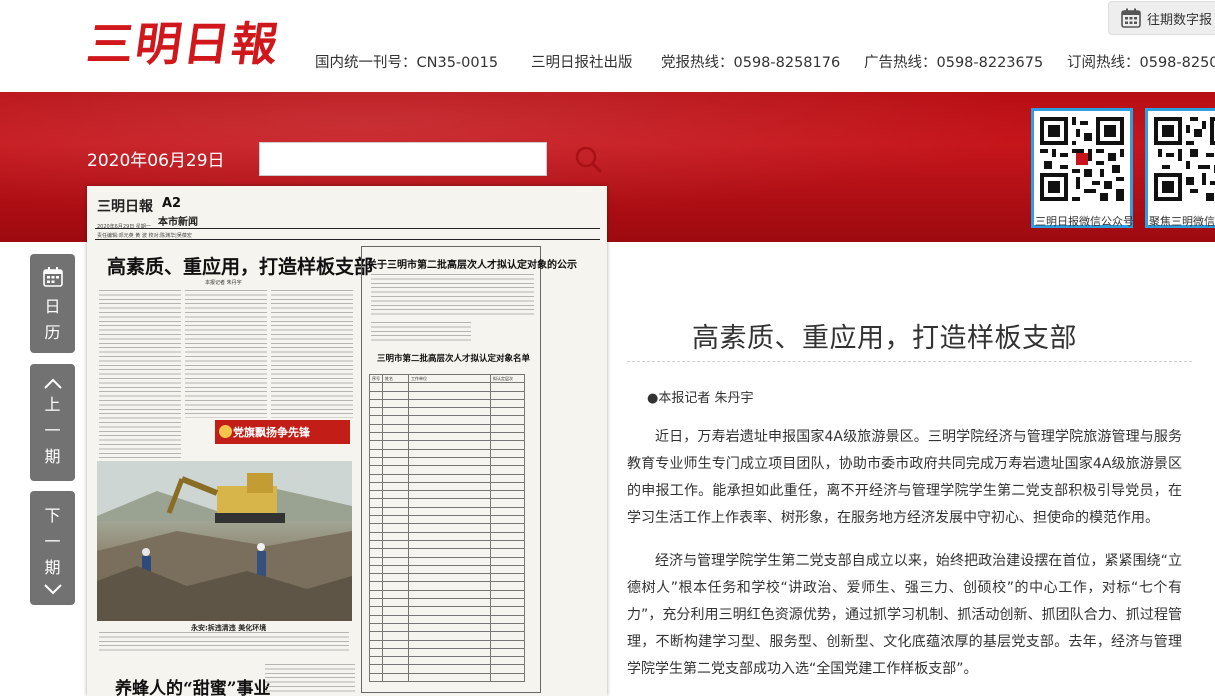  Describe the element at coordinates (1082, 159) in the screenshot. I see `qr-code-icon` at that location.